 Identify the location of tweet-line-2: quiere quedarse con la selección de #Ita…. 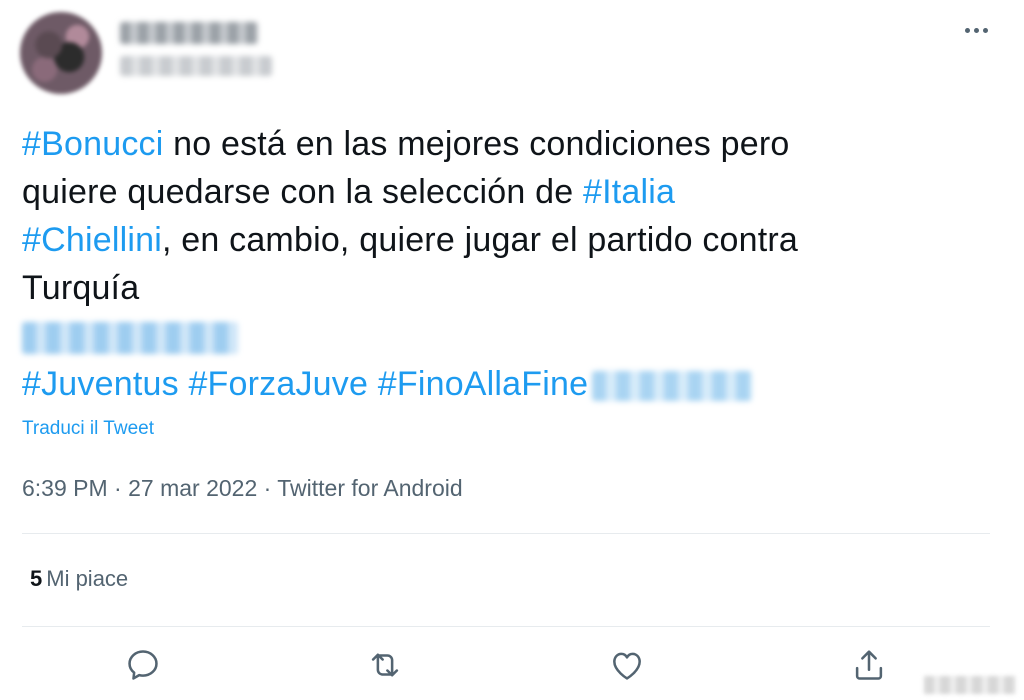
(502, 192).